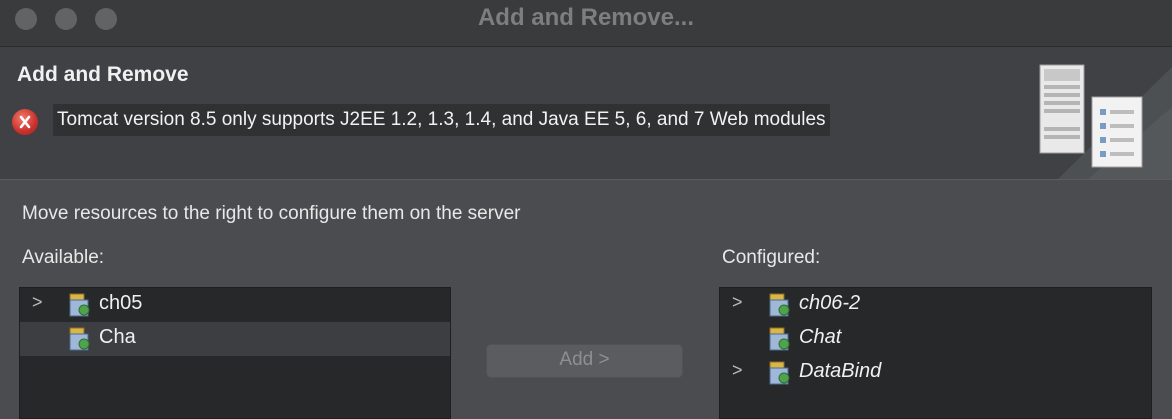 The width and height of the screenshot is (1172, 419). I want to click on configured-list: > ch06-2 Chat > DataBind, so click(935, 353).